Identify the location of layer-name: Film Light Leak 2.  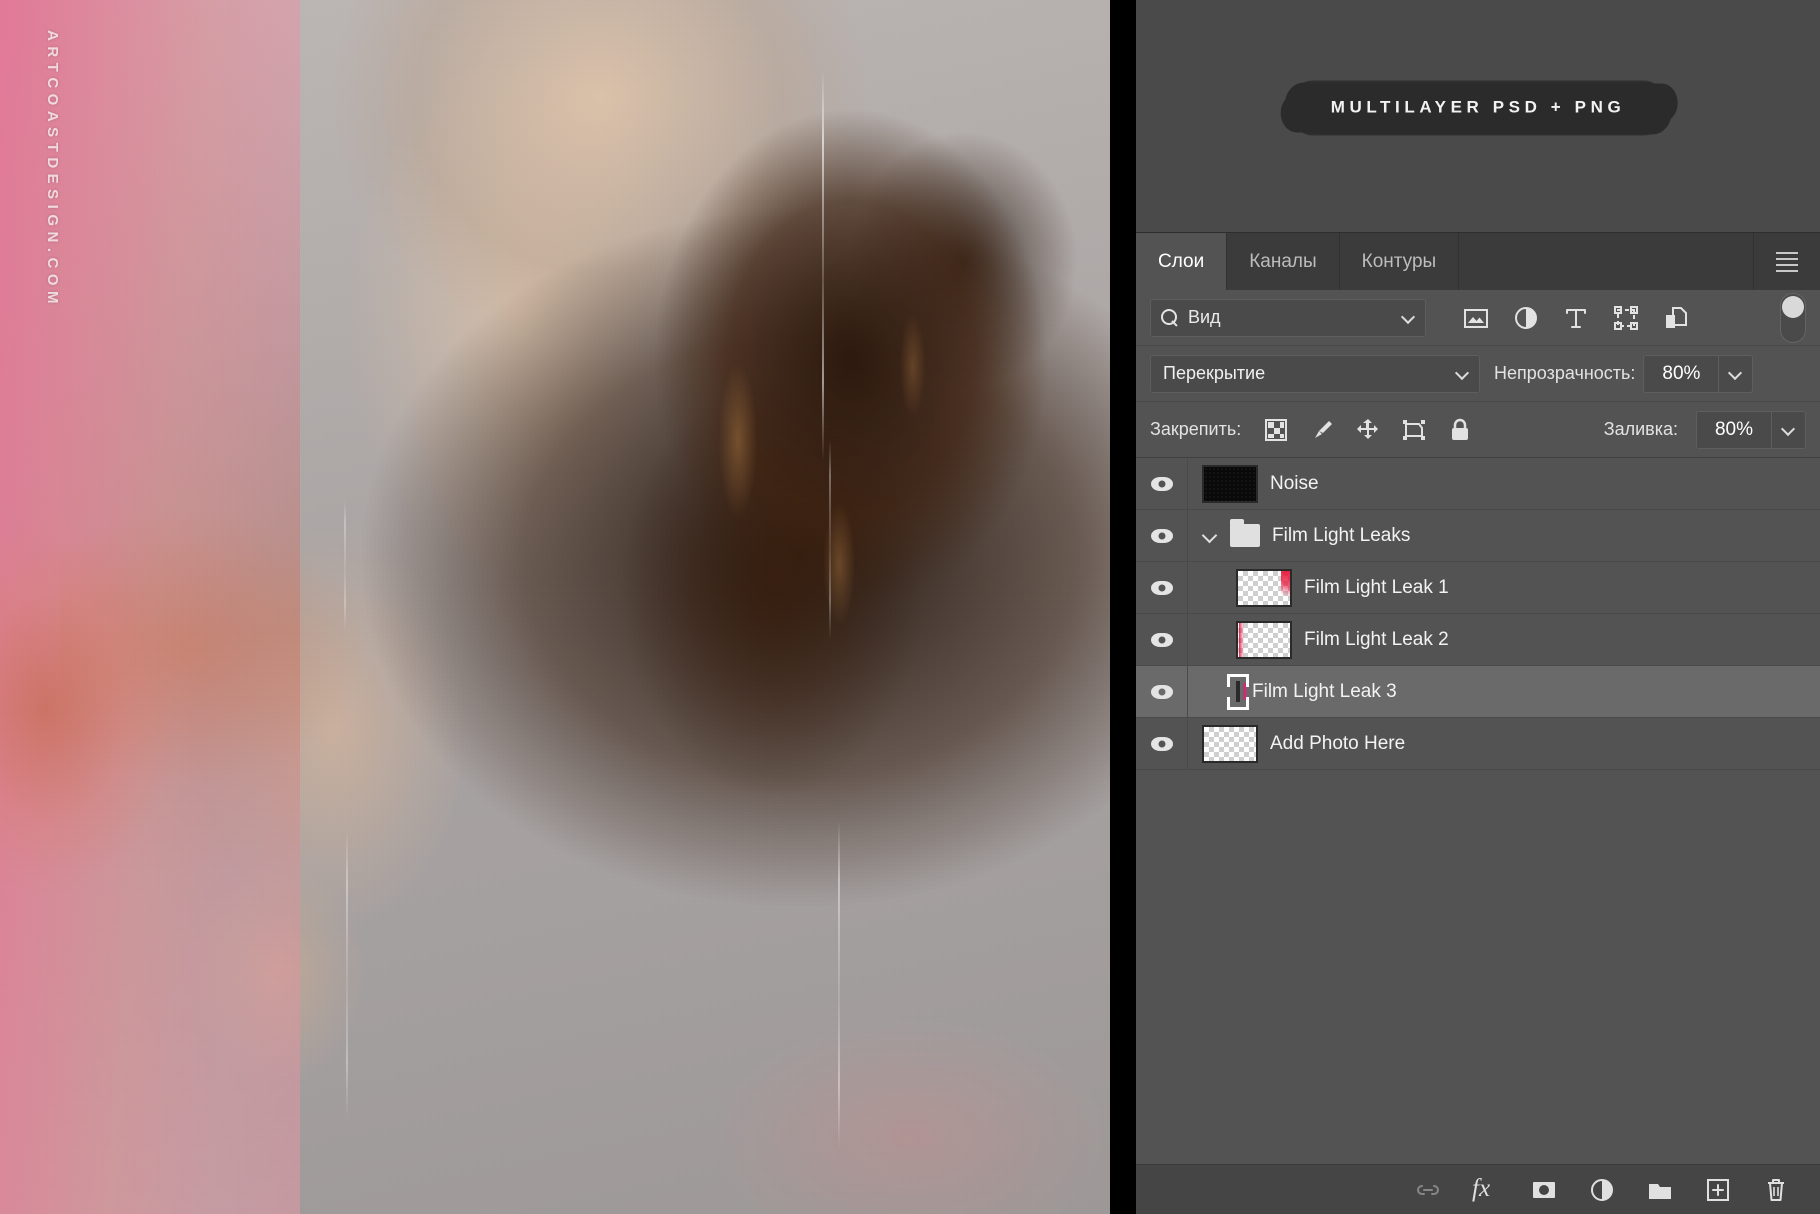
(1376, 639).